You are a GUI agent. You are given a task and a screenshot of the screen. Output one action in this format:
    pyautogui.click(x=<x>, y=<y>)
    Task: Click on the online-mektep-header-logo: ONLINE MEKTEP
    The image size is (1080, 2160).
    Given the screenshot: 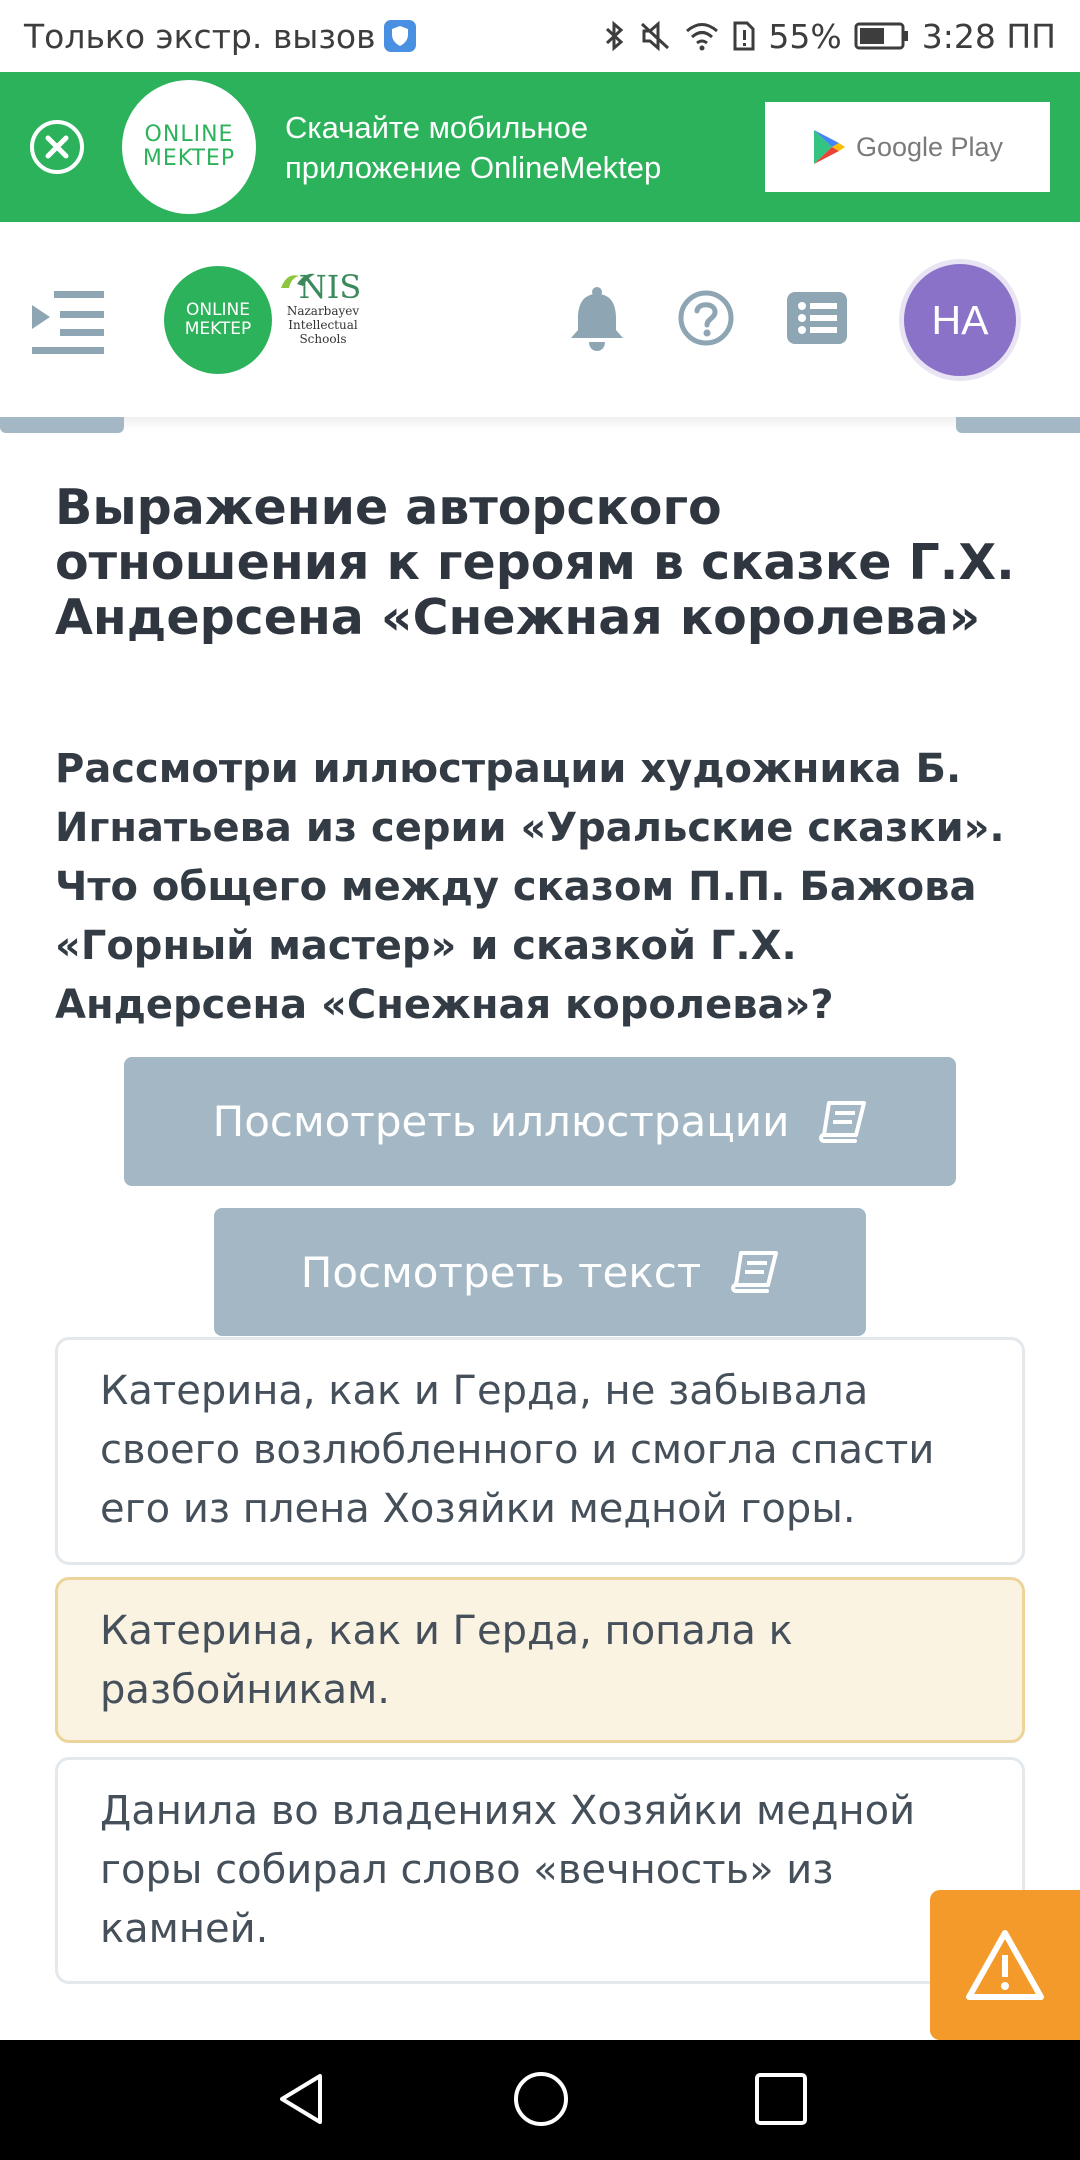 What is the action you would take?
    pyautogui.click(x=218, y=320)
    